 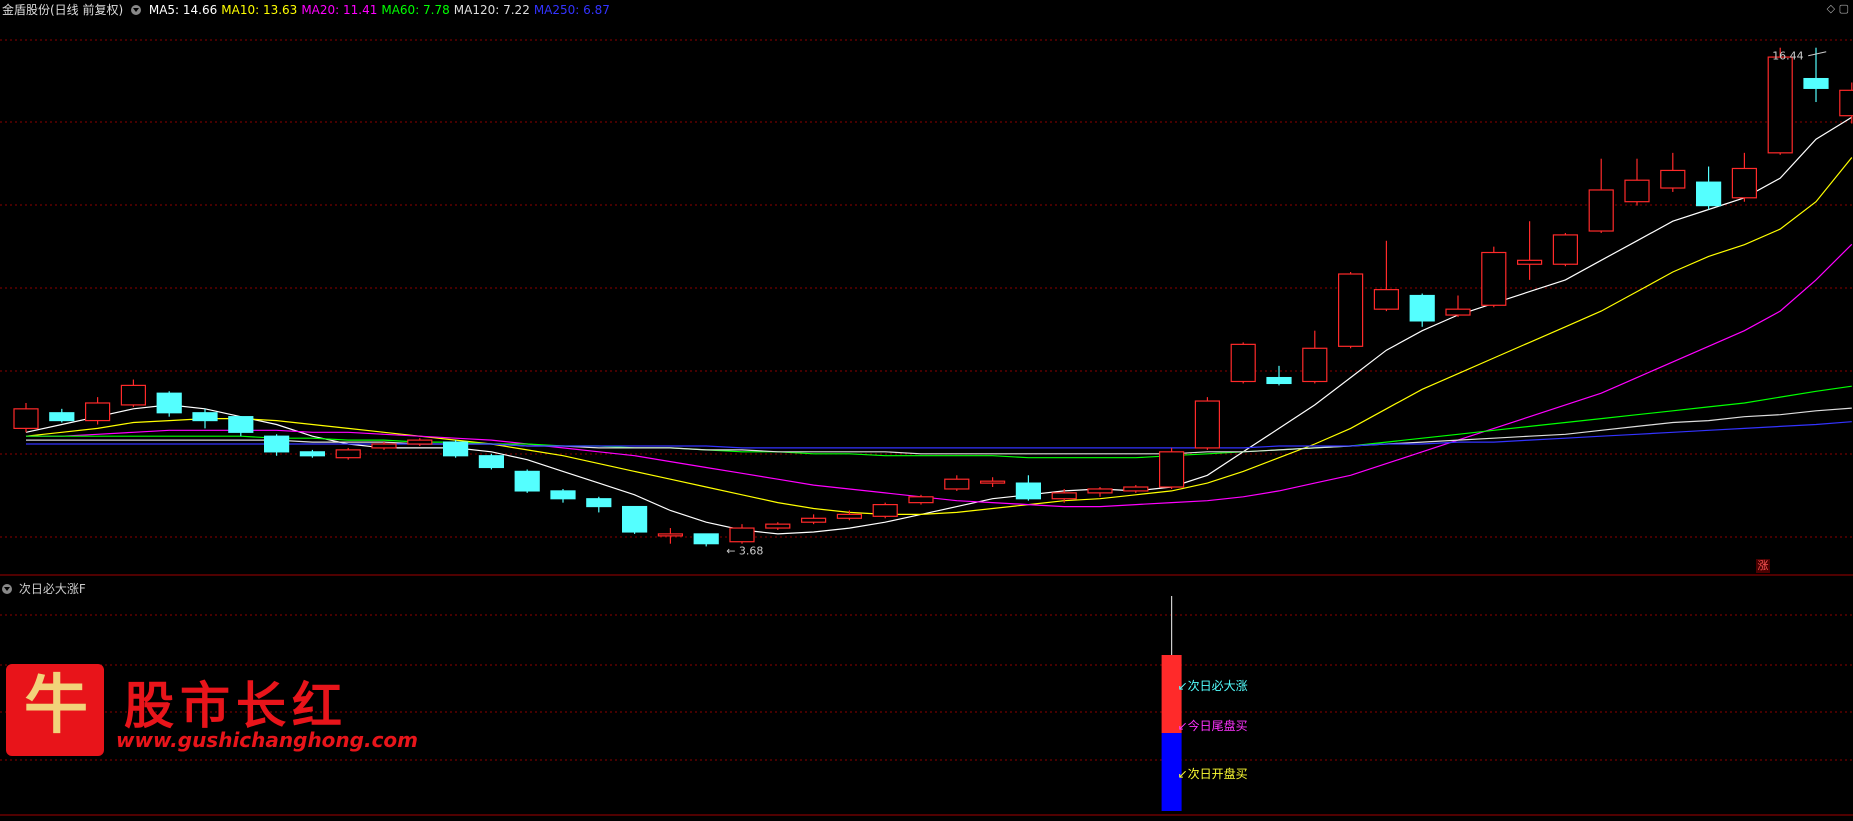 I want to click on corner-icons: ◇ ▢, so click(x=1838, y=8).